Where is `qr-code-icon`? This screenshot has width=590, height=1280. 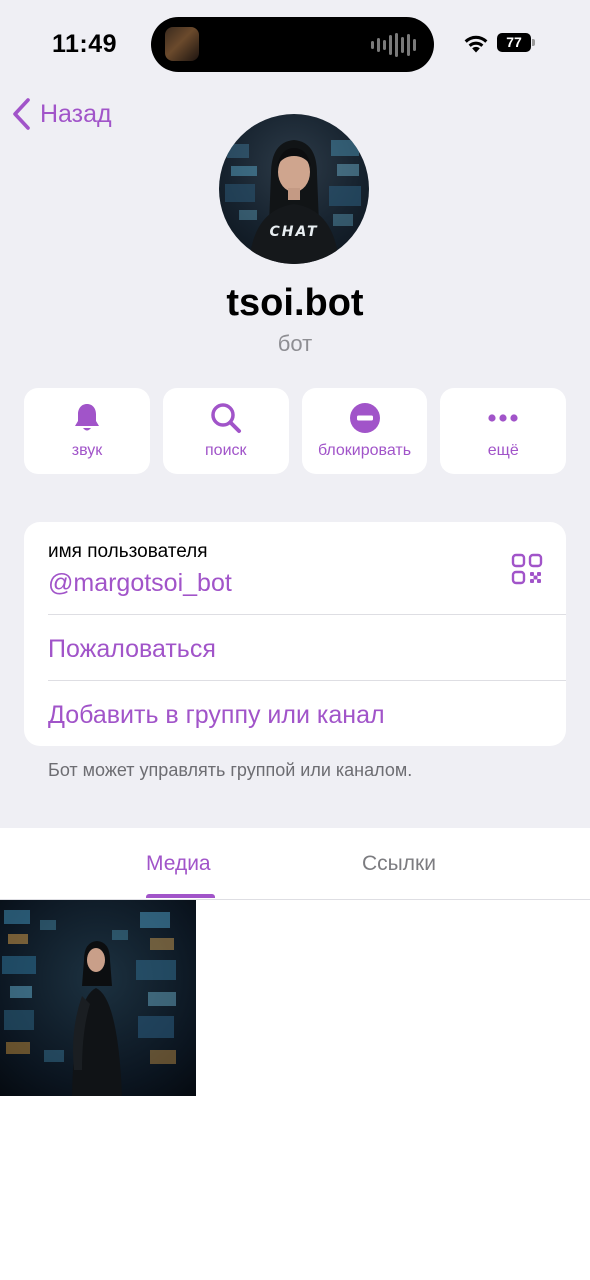
qr-code-icon is located at coordinates (527, 569).